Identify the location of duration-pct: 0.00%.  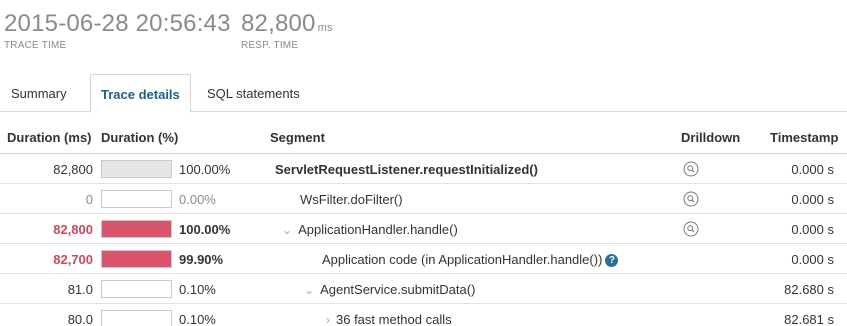
(197, 199).